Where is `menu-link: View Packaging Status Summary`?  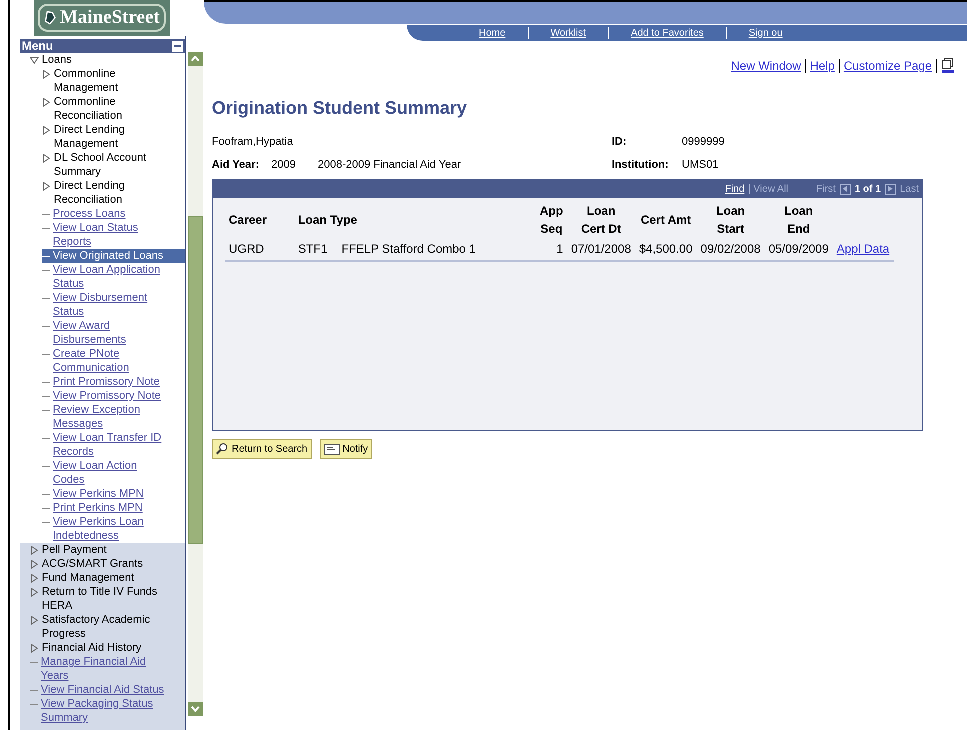 menu-link: View Packaging Status Summary is located at coordinates (106, 711).